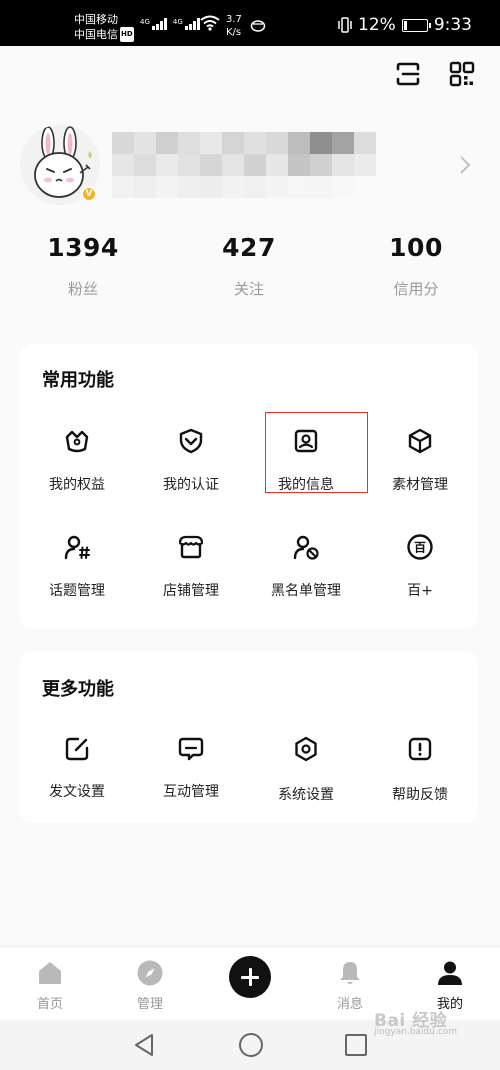 This screenshot has width=500, height=1070. Describe the element at coordinates (420, 749) in the screenshot. I see `feedback-icon` at that location.